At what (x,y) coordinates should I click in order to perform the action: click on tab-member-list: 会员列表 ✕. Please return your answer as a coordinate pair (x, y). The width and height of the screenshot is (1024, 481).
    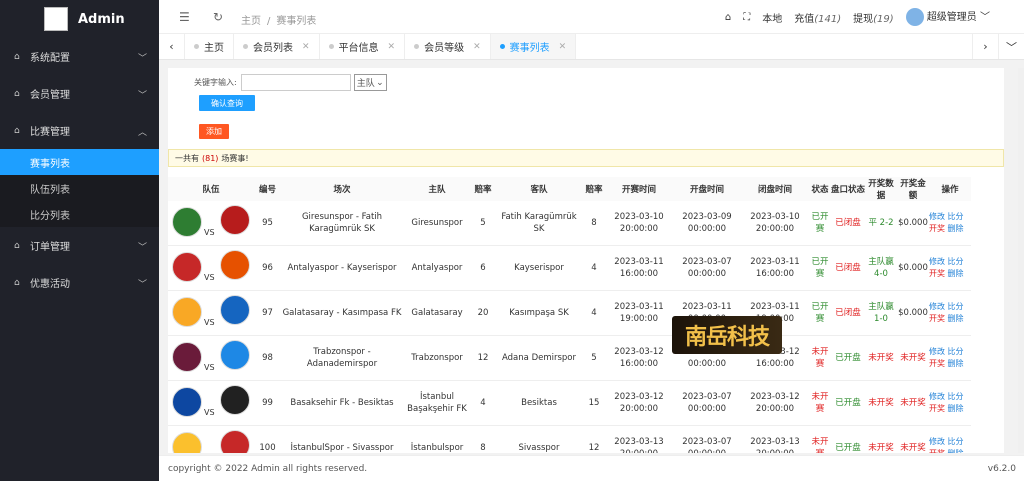
    Looking at the image, I should click on (277, 46).